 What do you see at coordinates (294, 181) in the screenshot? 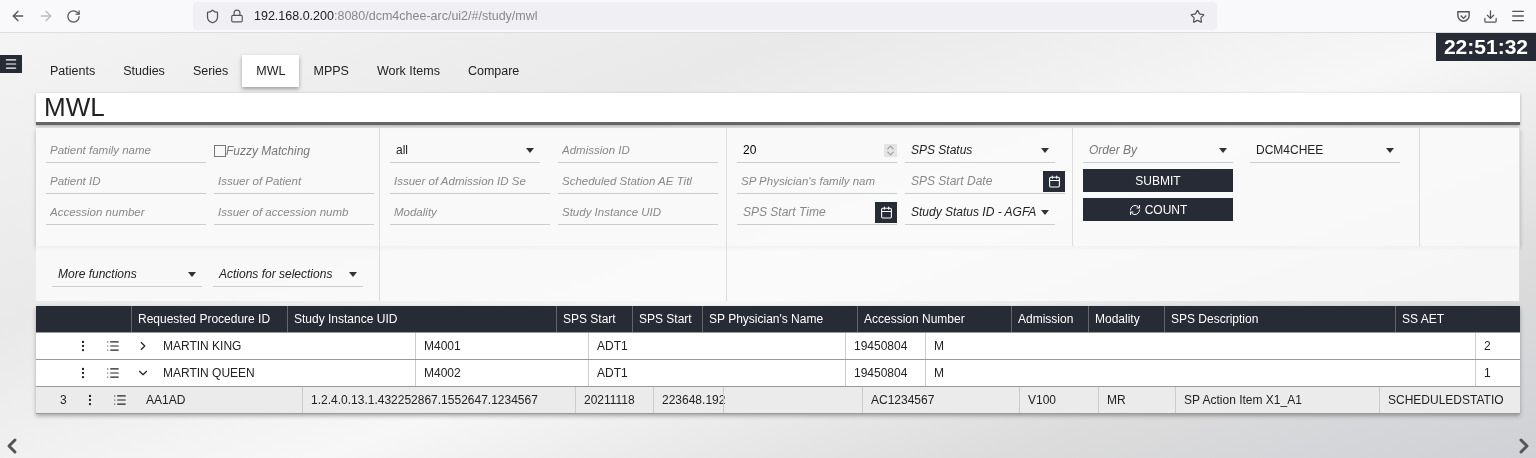
I see `text-field: Issuer of Patient` at bounding box center [294, 181].